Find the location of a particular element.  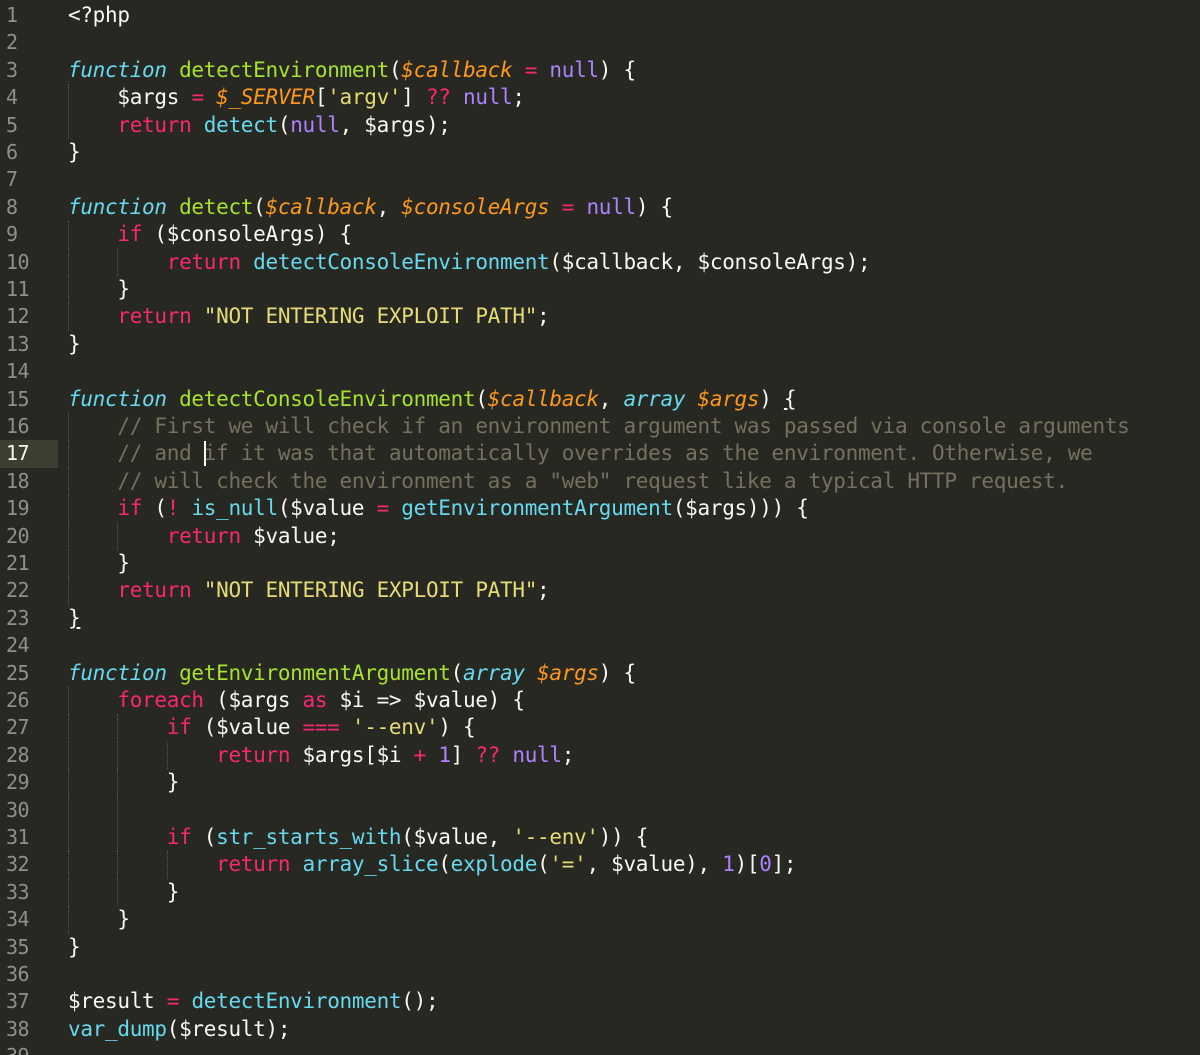

code-line: 36 is located at coordinates (600, 974).